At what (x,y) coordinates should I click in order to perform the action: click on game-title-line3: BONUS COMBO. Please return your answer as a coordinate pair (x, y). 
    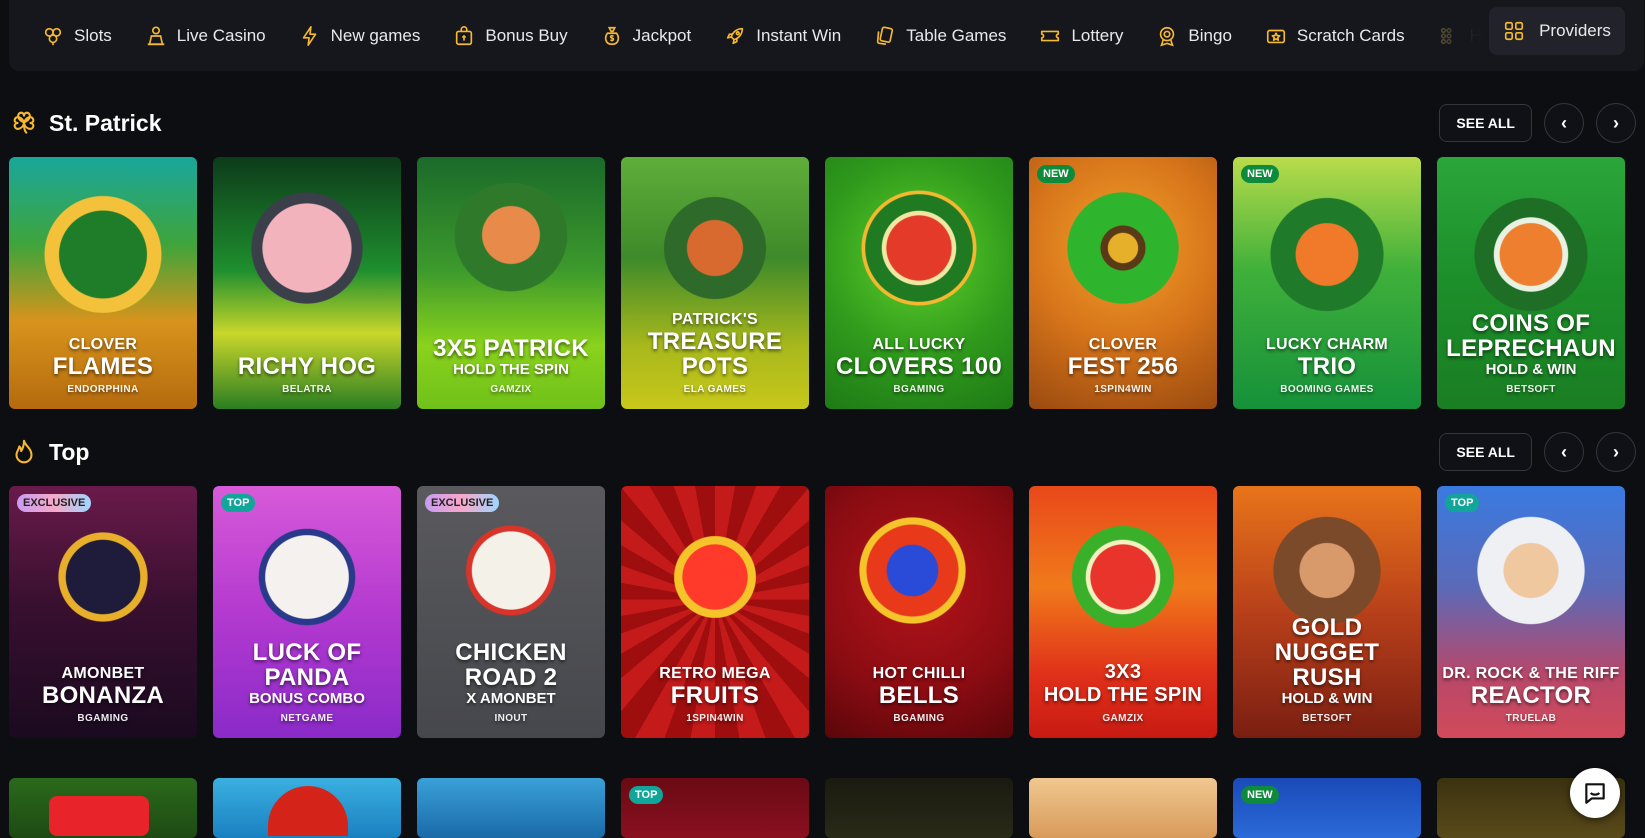
    Looking at the image, I should click on (307, 698).